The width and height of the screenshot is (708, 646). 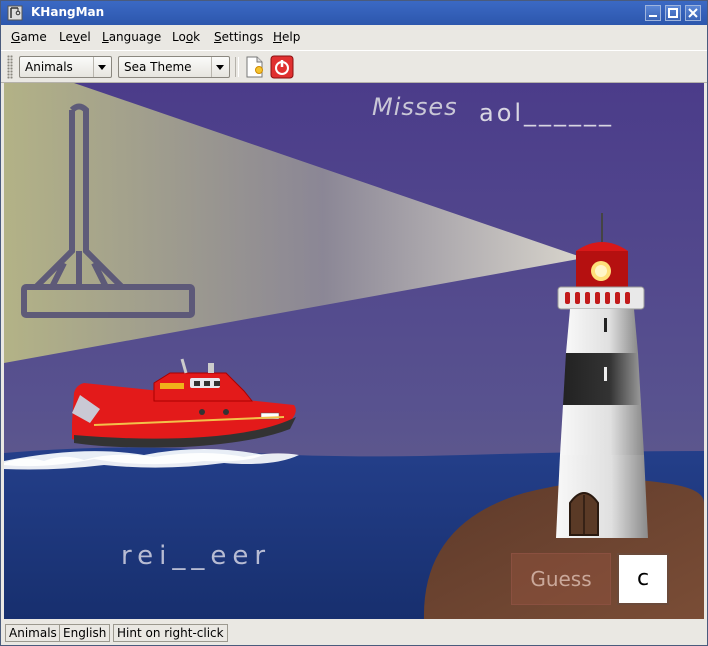 What do you see at coordinates (254, 67) in the screenshot?
I see `new-document-icon` at bounding box center [254, 67].